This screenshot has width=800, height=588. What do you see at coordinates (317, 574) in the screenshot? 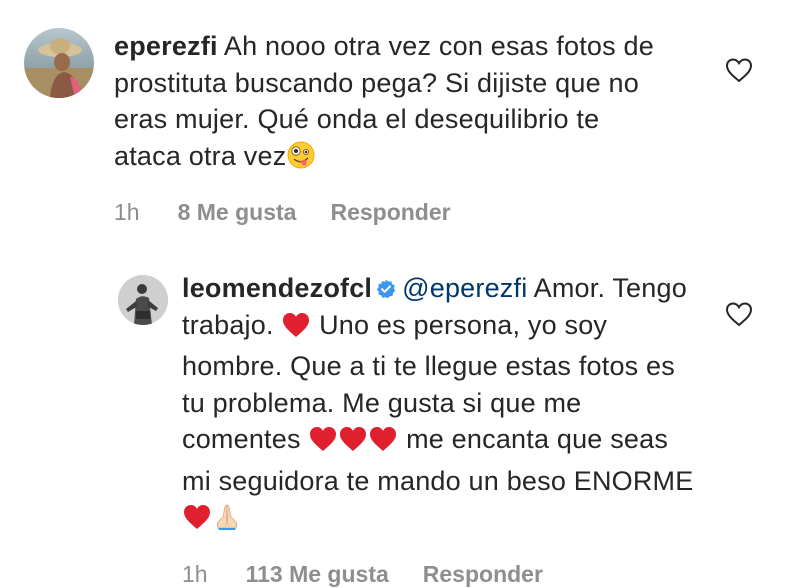
I see `likes-count-link: 113 Me gusta` at bounding box center [317, 574].